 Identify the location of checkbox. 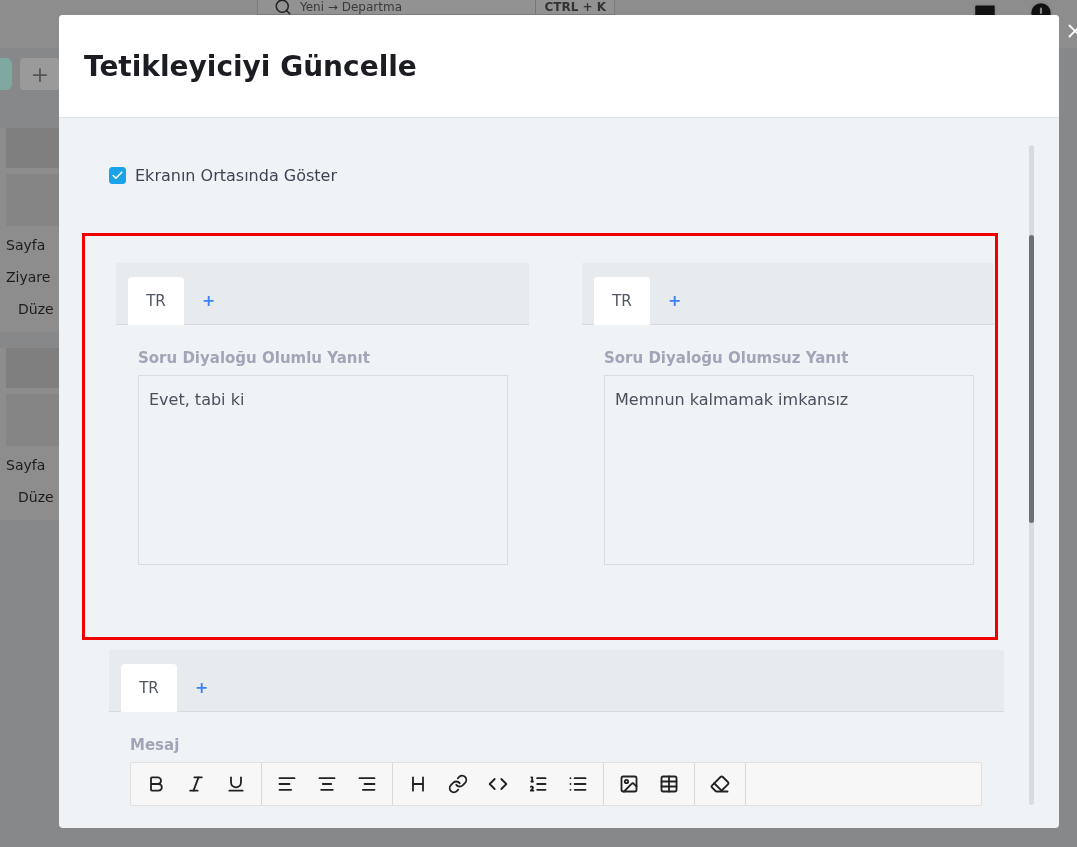
(117, 175).